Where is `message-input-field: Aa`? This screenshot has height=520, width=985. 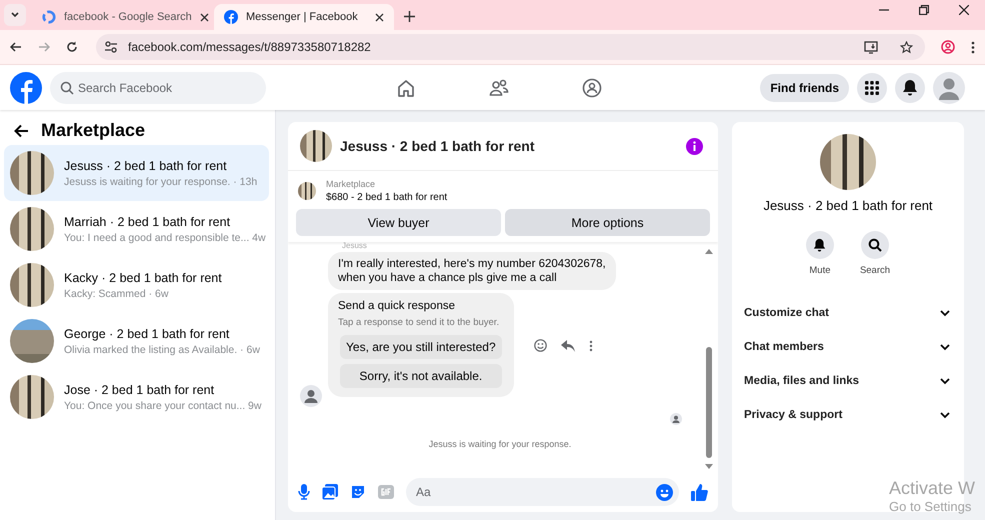 message-input-field: Aa is located at coordinates (542, 492).